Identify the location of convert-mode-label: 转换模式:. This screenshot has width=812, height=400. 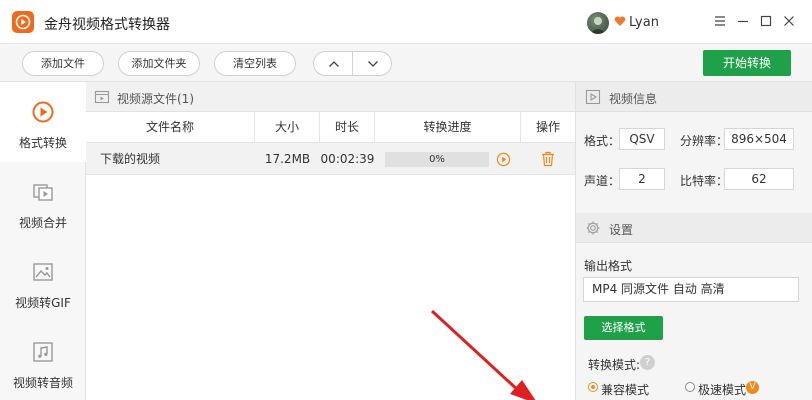
(614, 365).